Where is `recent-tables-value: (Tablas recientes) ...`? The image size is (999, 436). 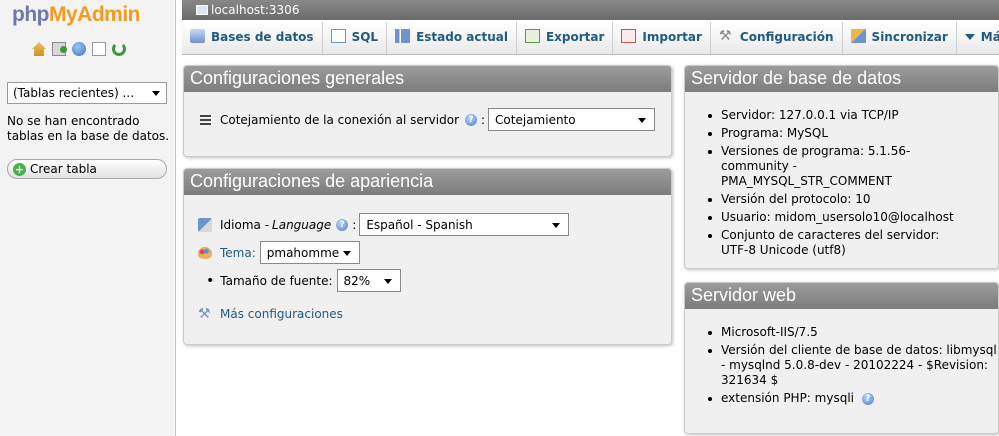 recent-tables-value: (Tablas recientes) ... is located at coordinates (74, 93).